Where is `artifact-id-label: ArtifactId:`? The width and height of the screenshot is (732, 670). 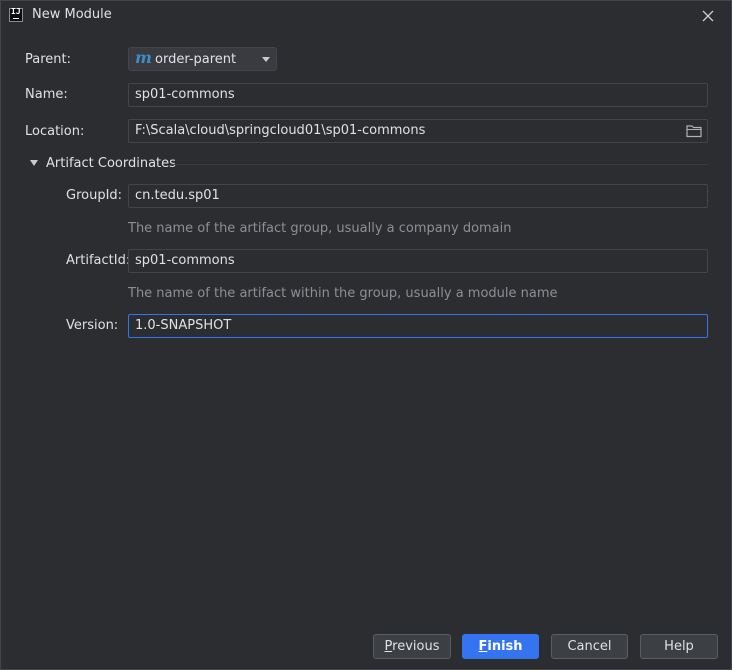
artifact-id-label: ArtifactId: is located at coordinates (98, 260).